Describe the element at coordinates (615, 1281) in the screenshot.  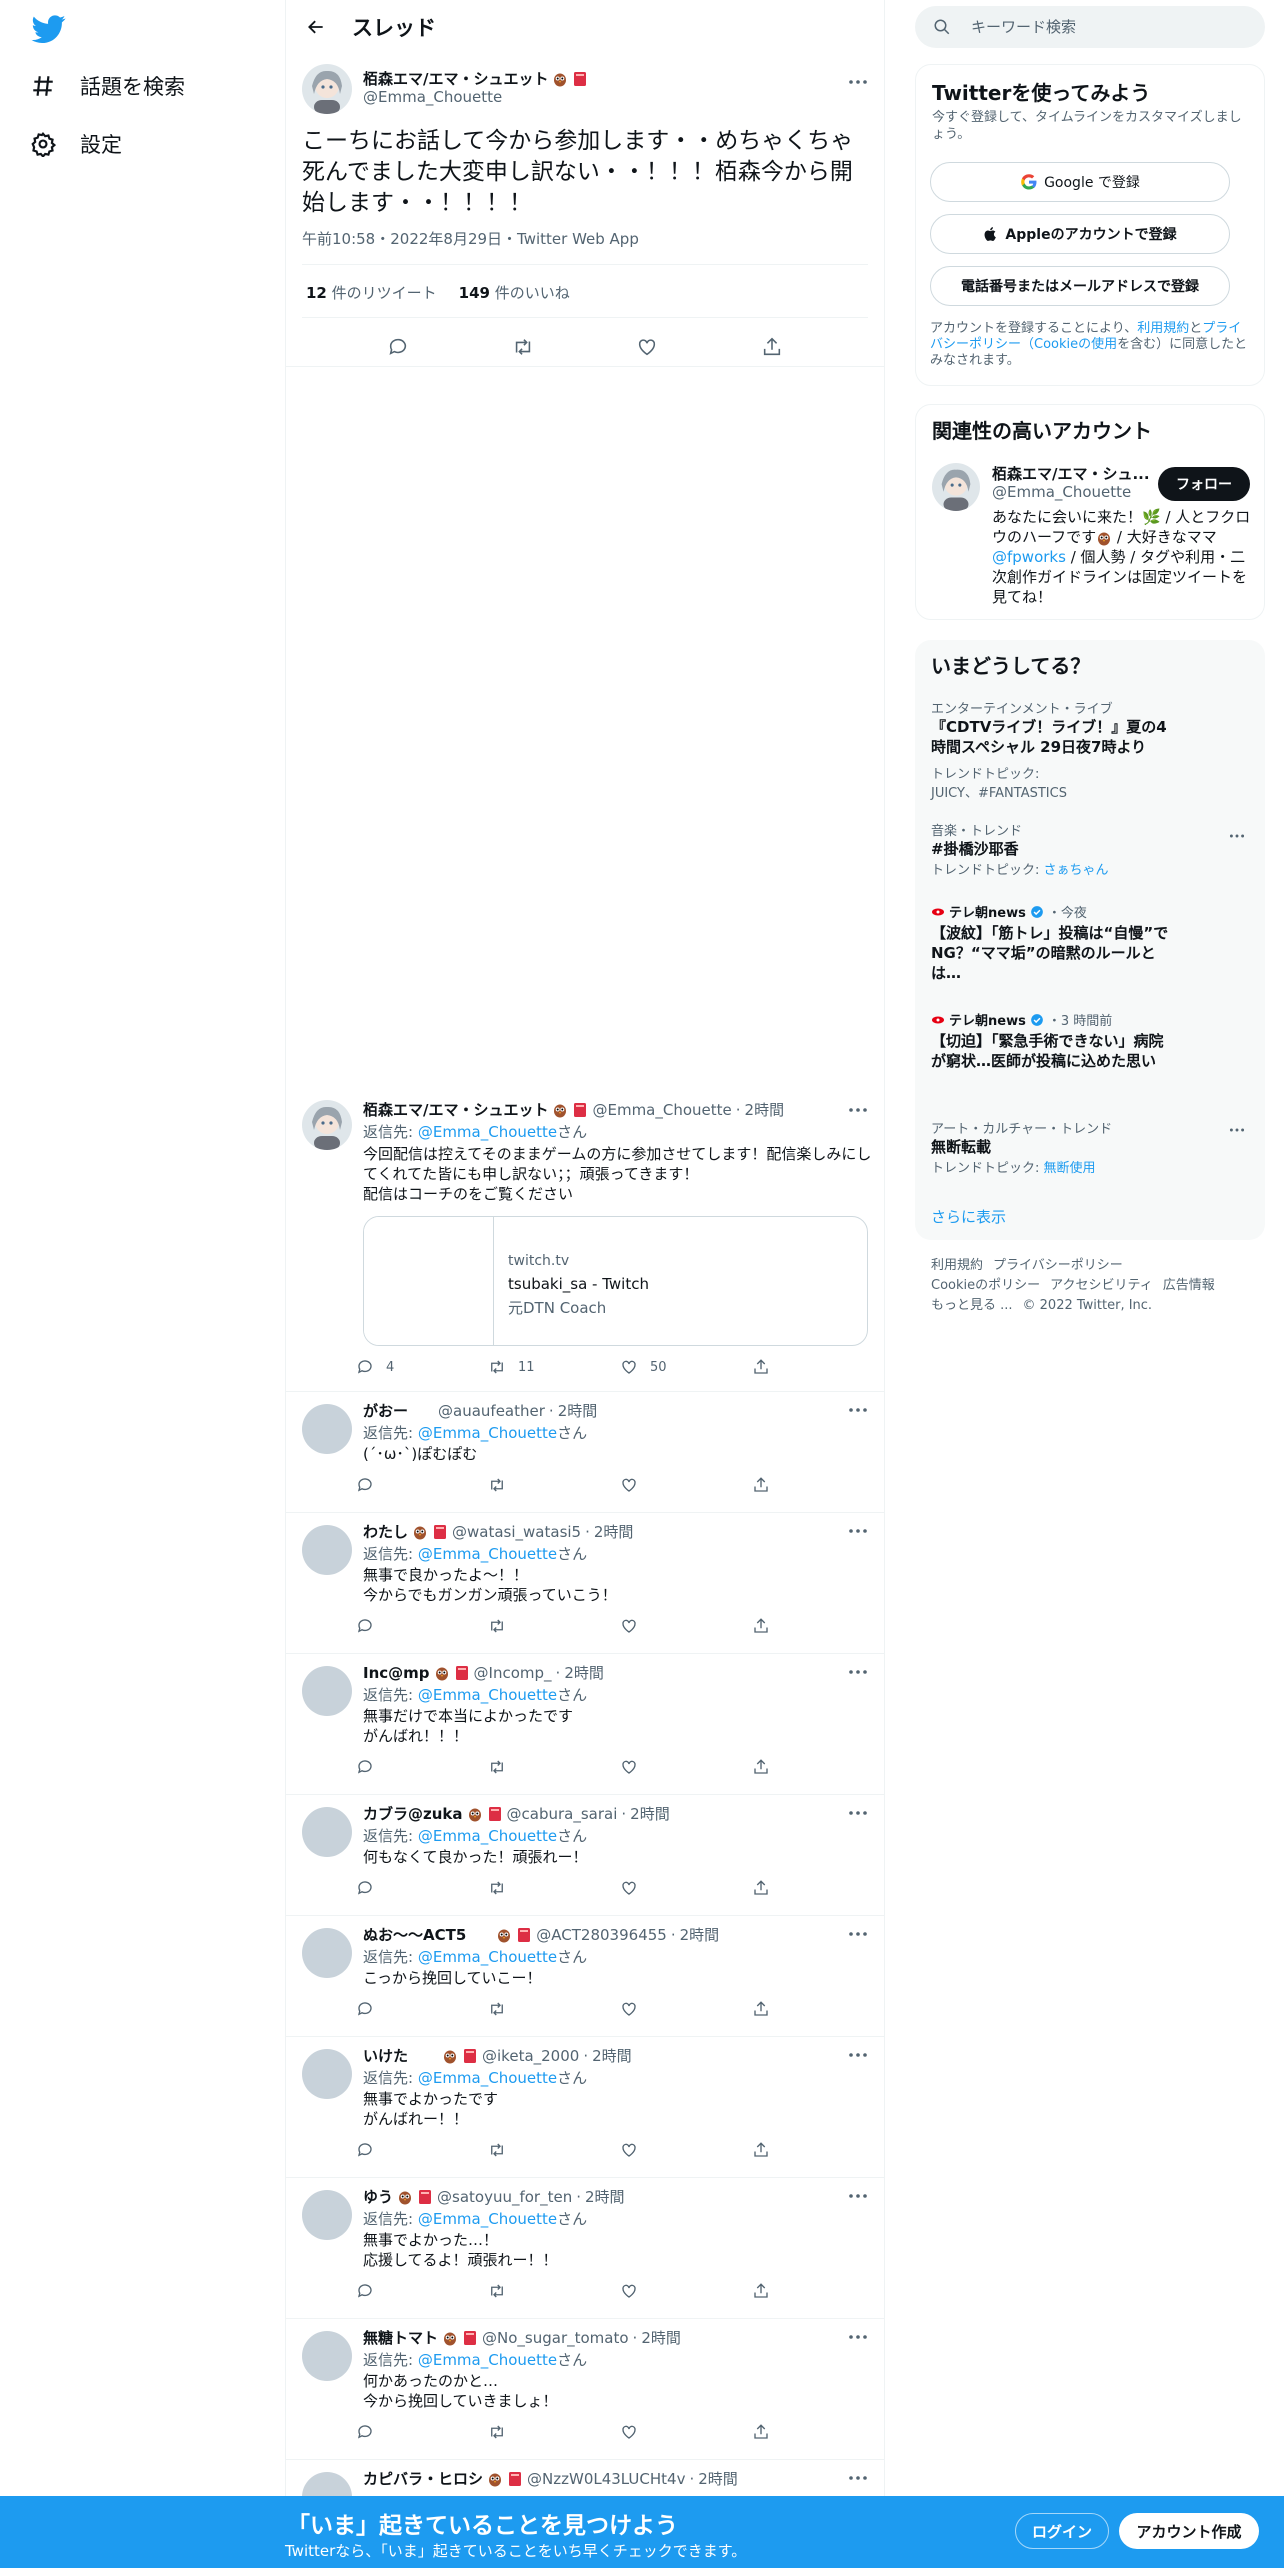
I see `link-card: twitch.tv tsubaki_sa - Twitch 元DTN Coach` at that location.